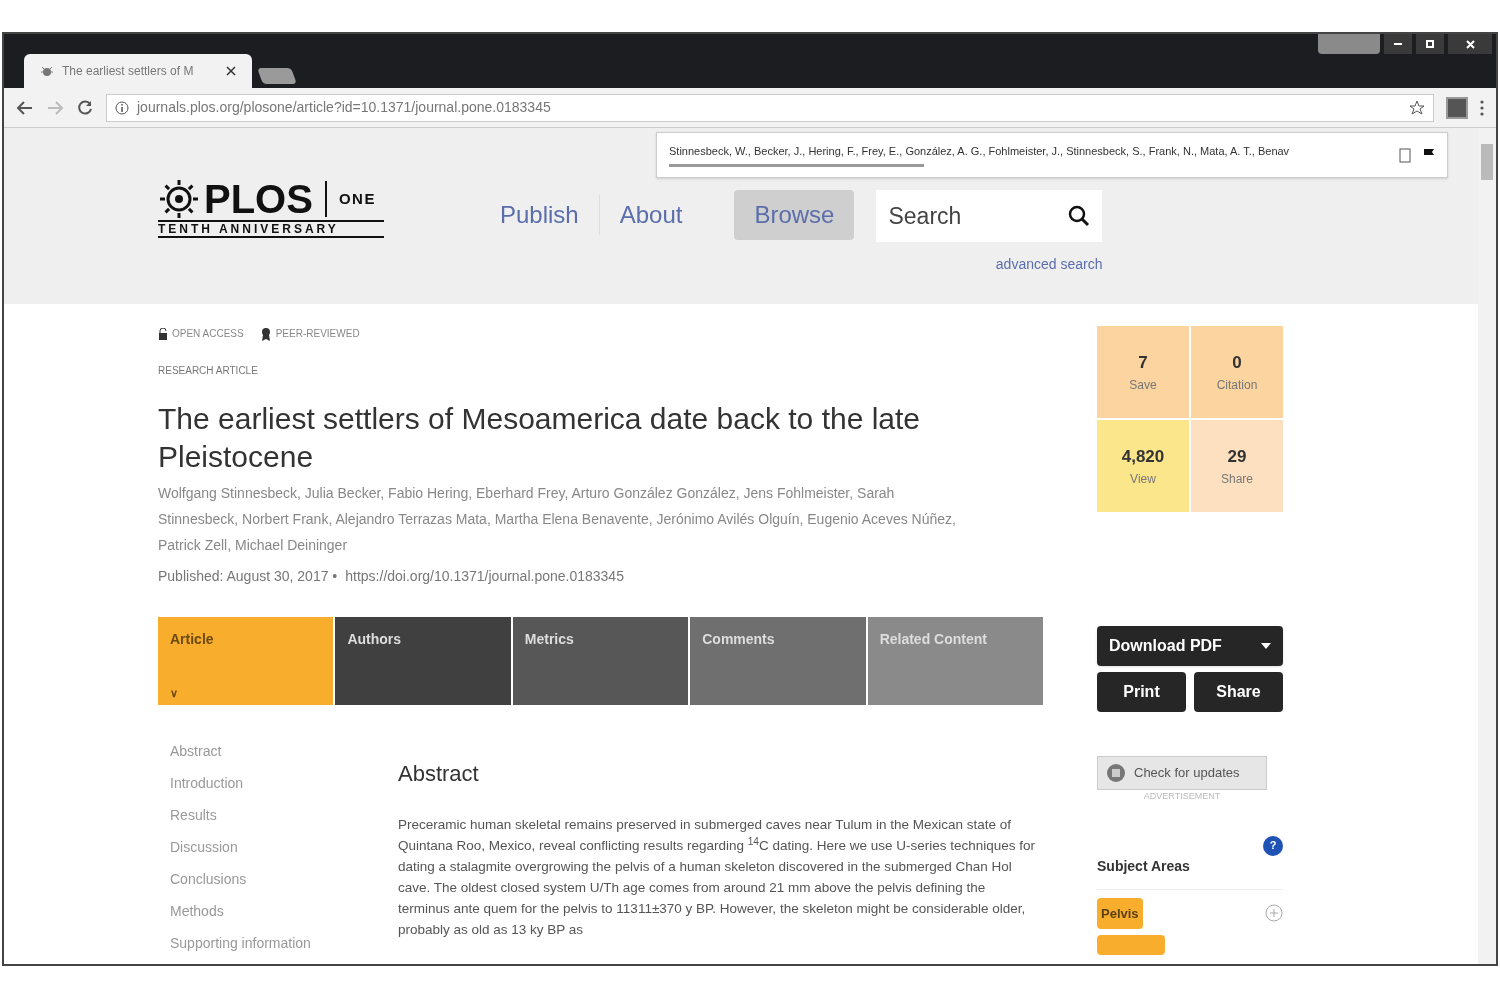 Image resolution: width=1500 pixels, height=1000 pixels. I want to click on toc-link: Results, so click(284, 815).